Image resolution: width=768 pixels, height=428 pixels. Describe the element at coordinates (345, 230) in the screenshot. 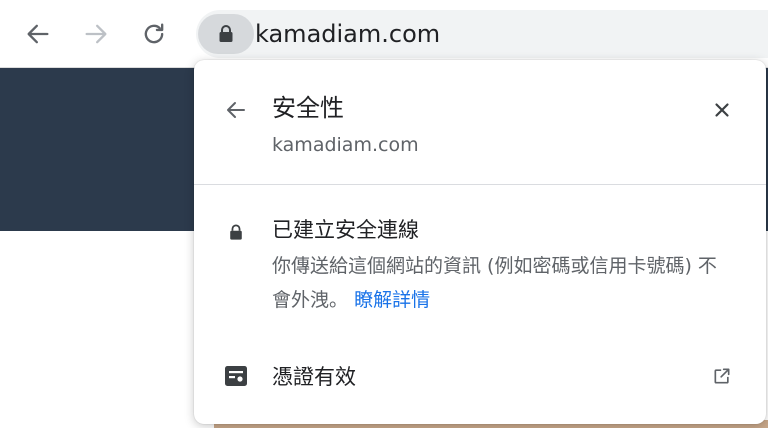

I see `secure-connection-title: 已建立安全連線` at that location.